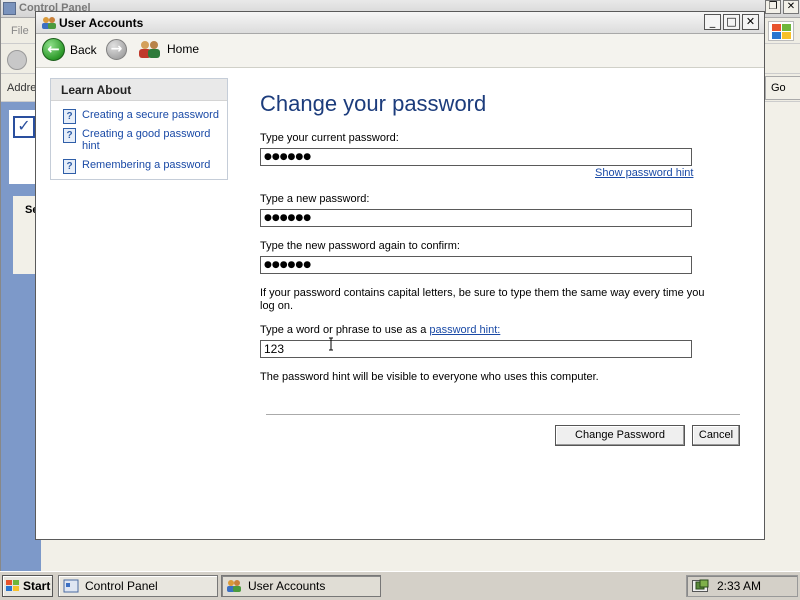 The height and width of the screenshot is (600, 800). I want to click on password-hint-field: 123, so click(476, 349).